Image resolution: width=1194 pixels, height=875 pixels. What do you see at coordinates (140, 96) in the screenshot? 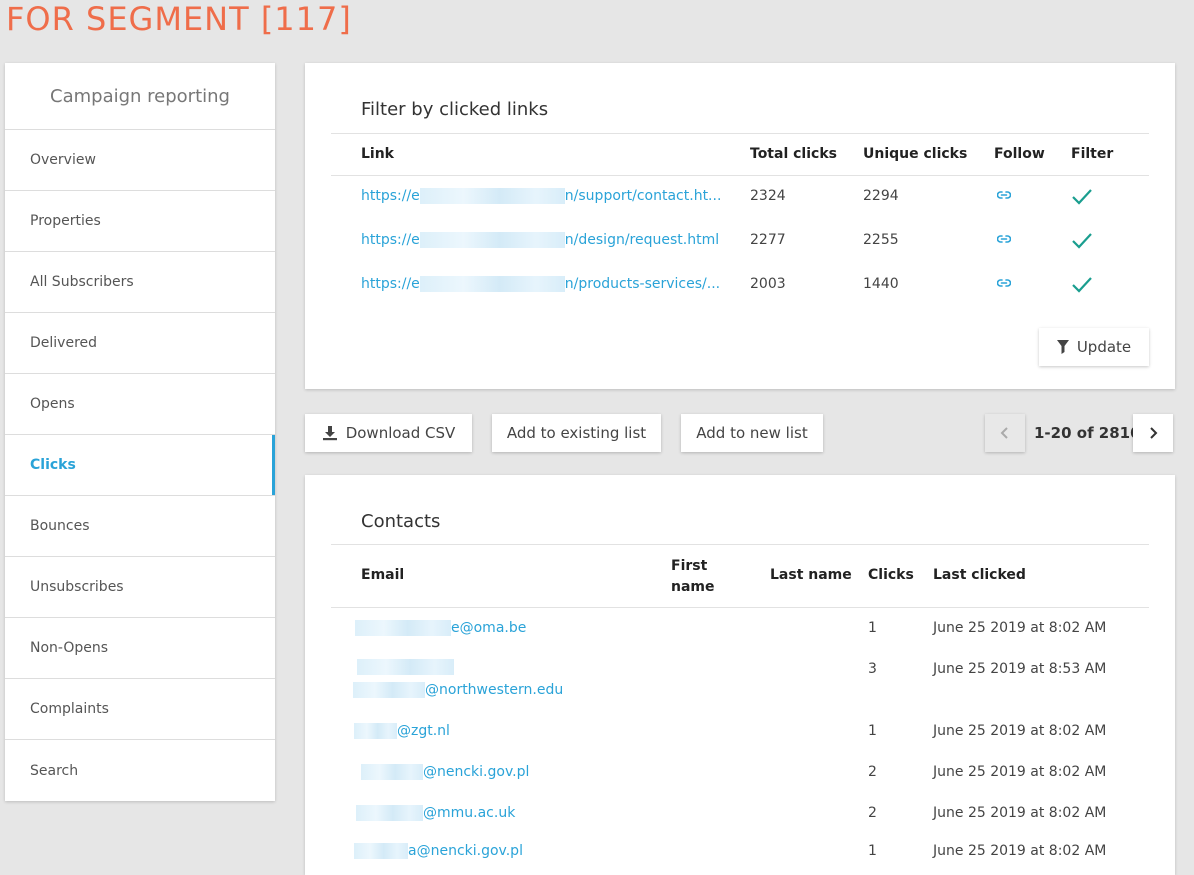
I see `sidebar-header: Campaign reporting` at bounding box center [140, 96].